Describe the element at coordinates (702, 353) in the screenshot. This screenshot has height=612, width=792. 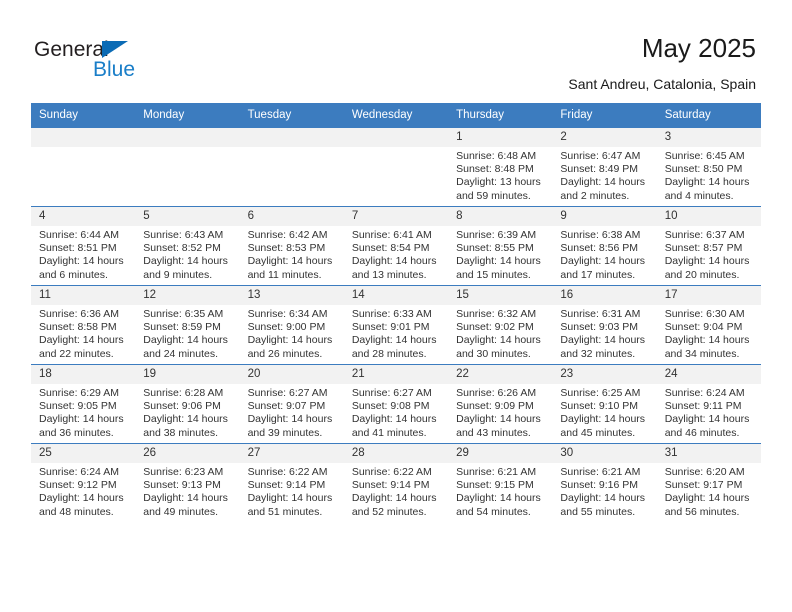
I see `daylight-line2-text: and 34 minutes.` at that location.